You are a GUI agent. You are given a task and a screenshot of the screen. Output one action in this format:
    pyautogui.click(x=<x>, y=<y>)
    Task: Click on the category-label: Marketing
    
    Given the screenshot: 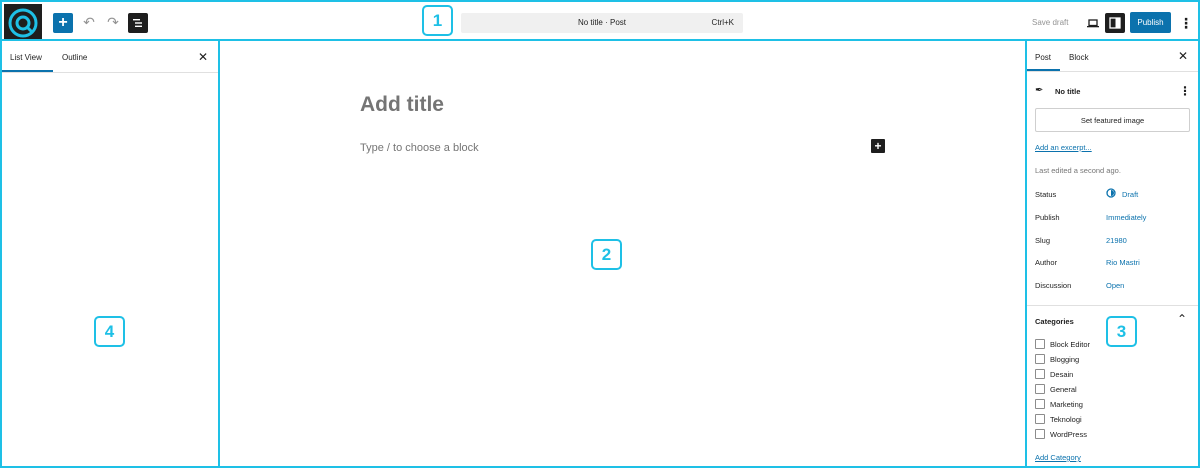 What is the action you would take?
    pyautogui.click(x=1066, y=404)
    